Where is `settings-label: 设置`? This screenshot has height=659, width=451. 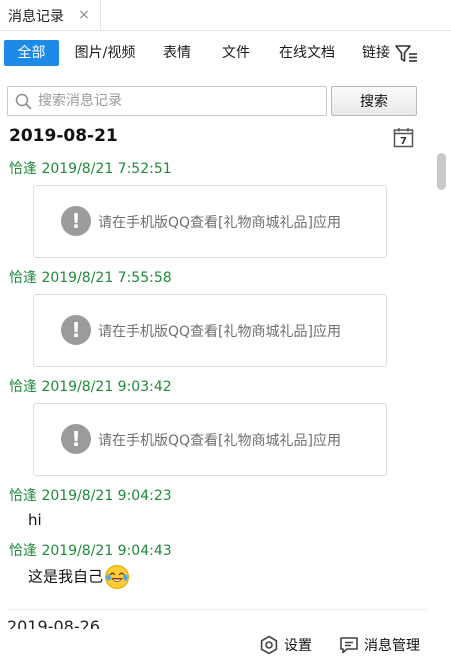 settings-label: 设置 is located at coordinates (298, 646).